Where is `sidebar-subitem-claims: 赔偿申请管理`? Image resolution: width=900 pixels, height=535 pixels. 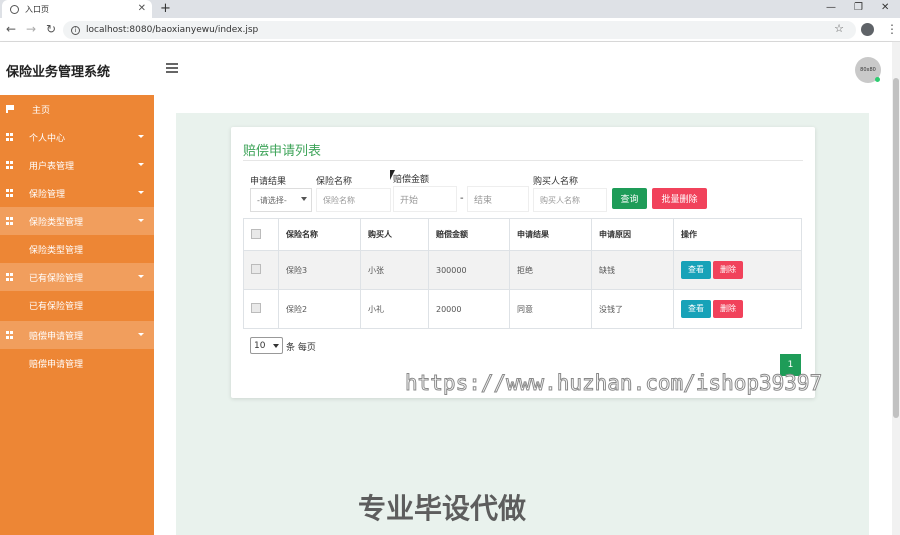
sidebar-subitem-claims: 赔偿申请管理 is located at coordinates (77, 363).